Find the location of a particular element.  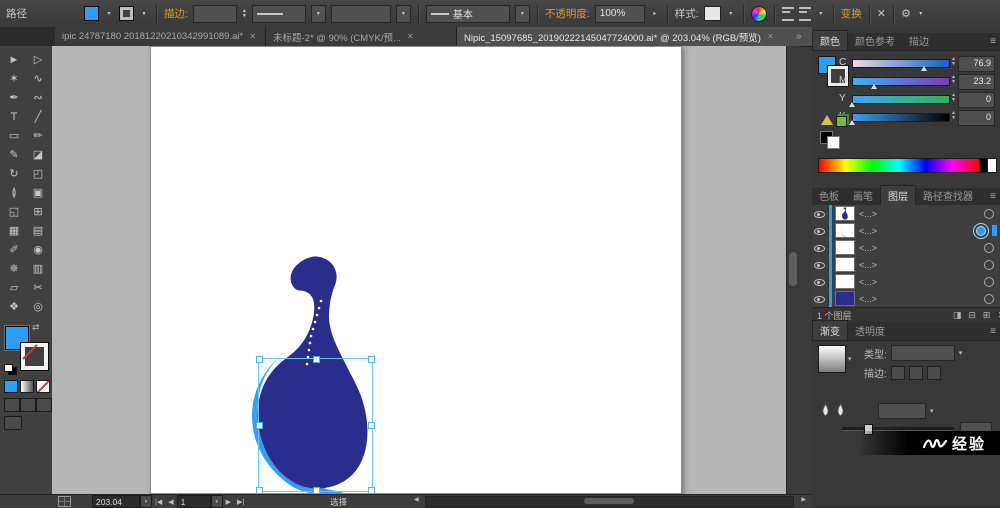

column-graph-tool: ▥ is located at coordinates (38, 268).